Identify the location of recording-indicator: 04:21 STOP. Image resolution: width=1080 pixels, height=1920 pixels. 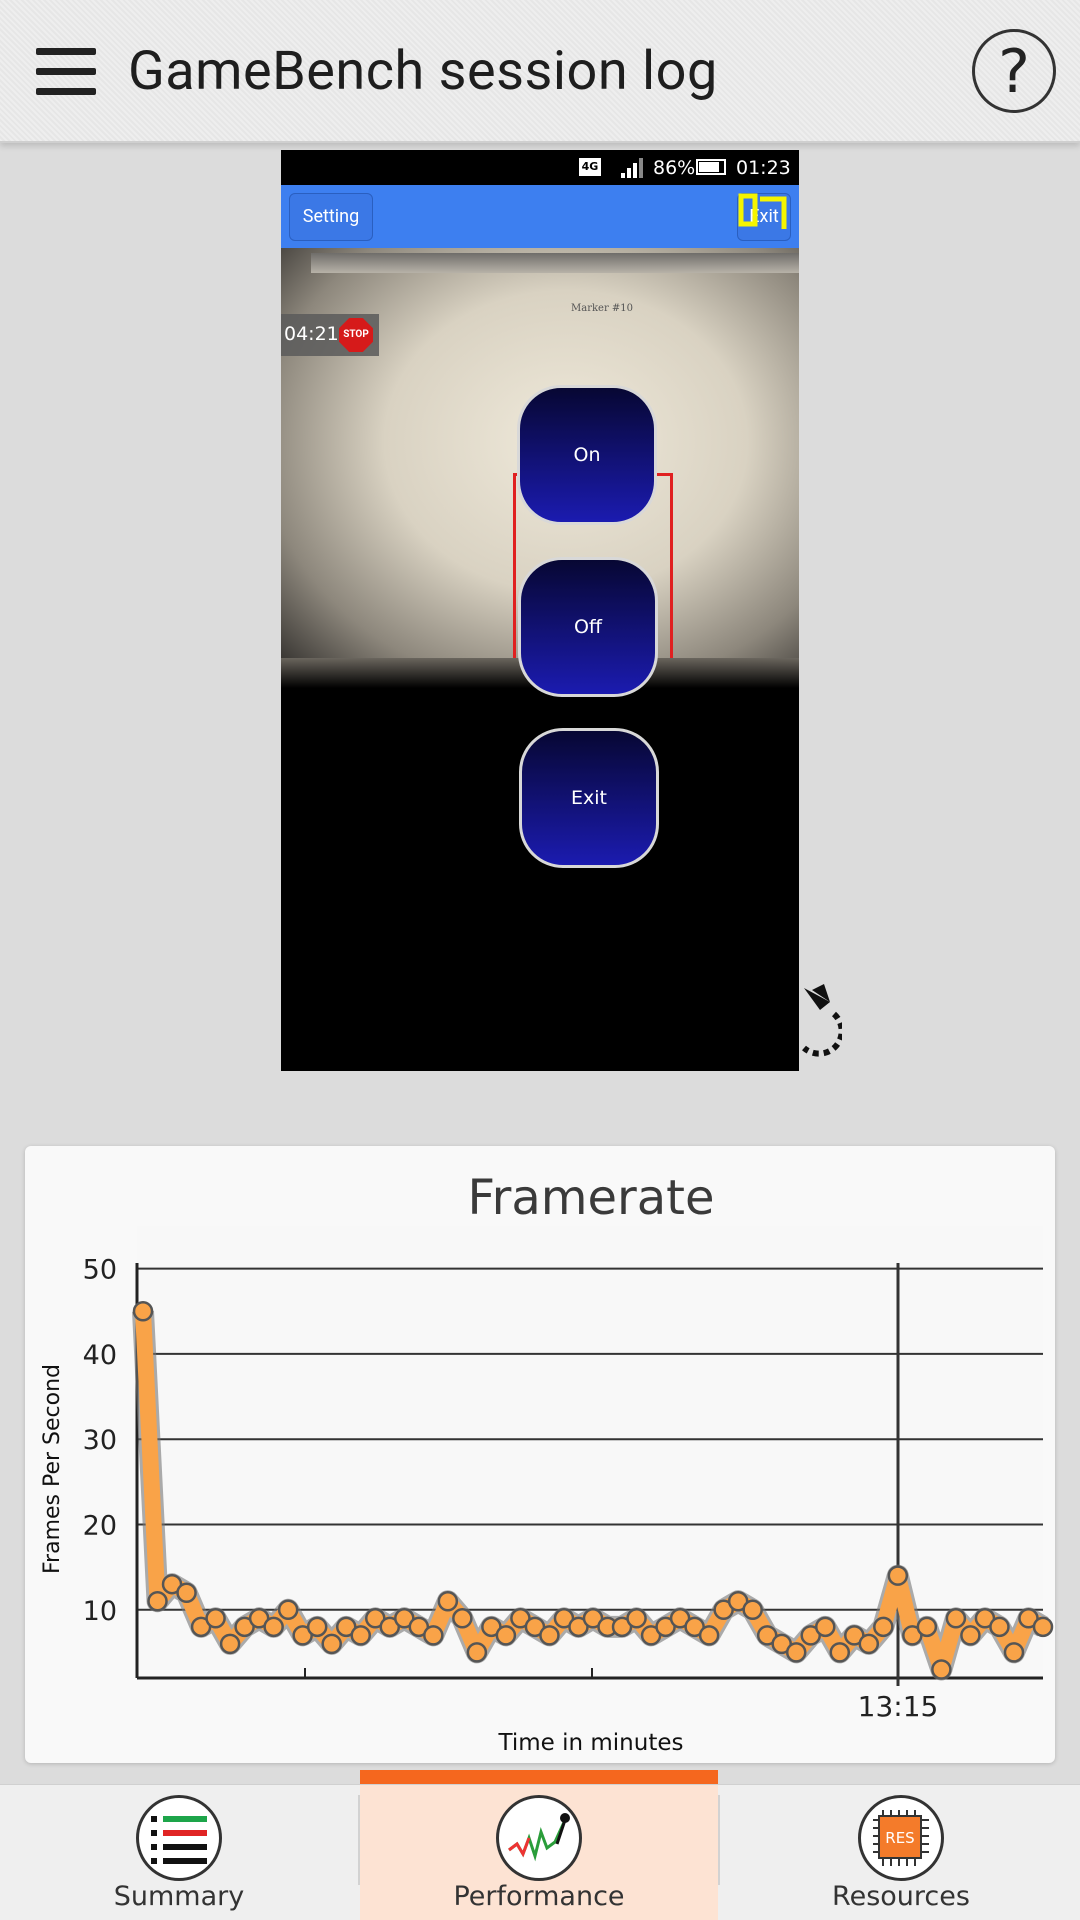
(330, 335).